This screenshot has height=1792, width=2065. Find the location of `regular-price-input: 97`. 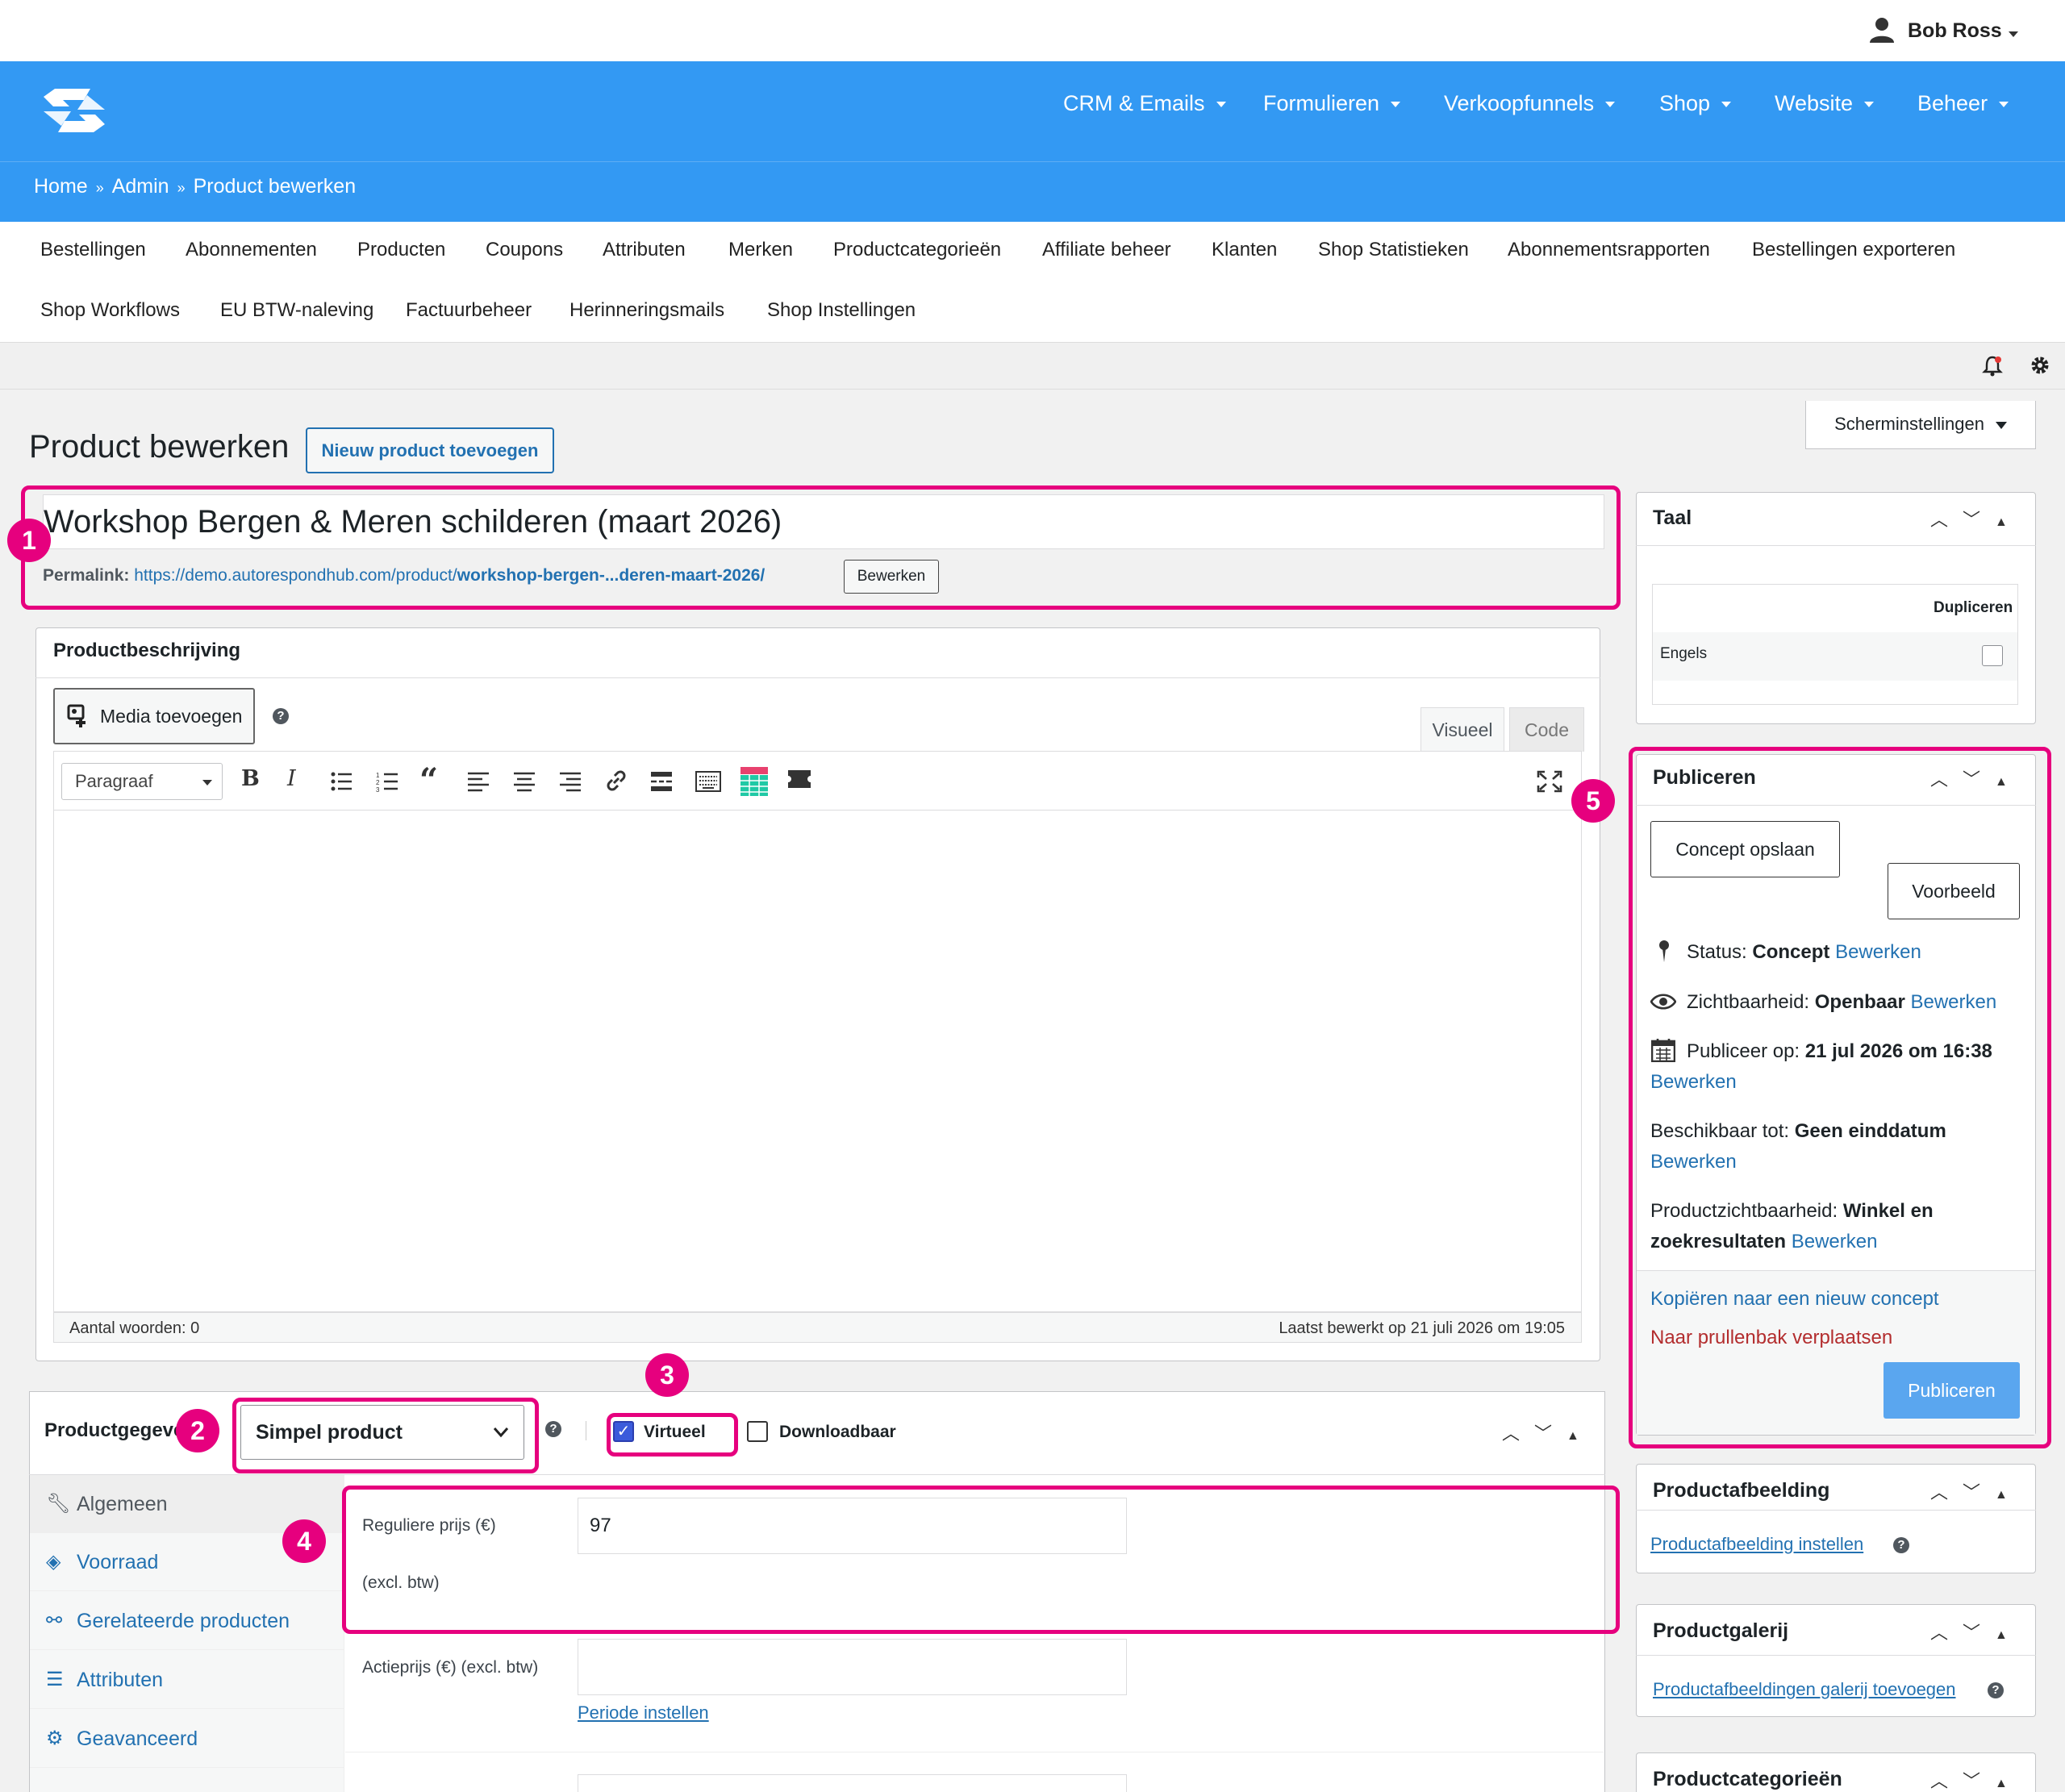

regular-price-input: 97 is located at coordinates (852, 1526).